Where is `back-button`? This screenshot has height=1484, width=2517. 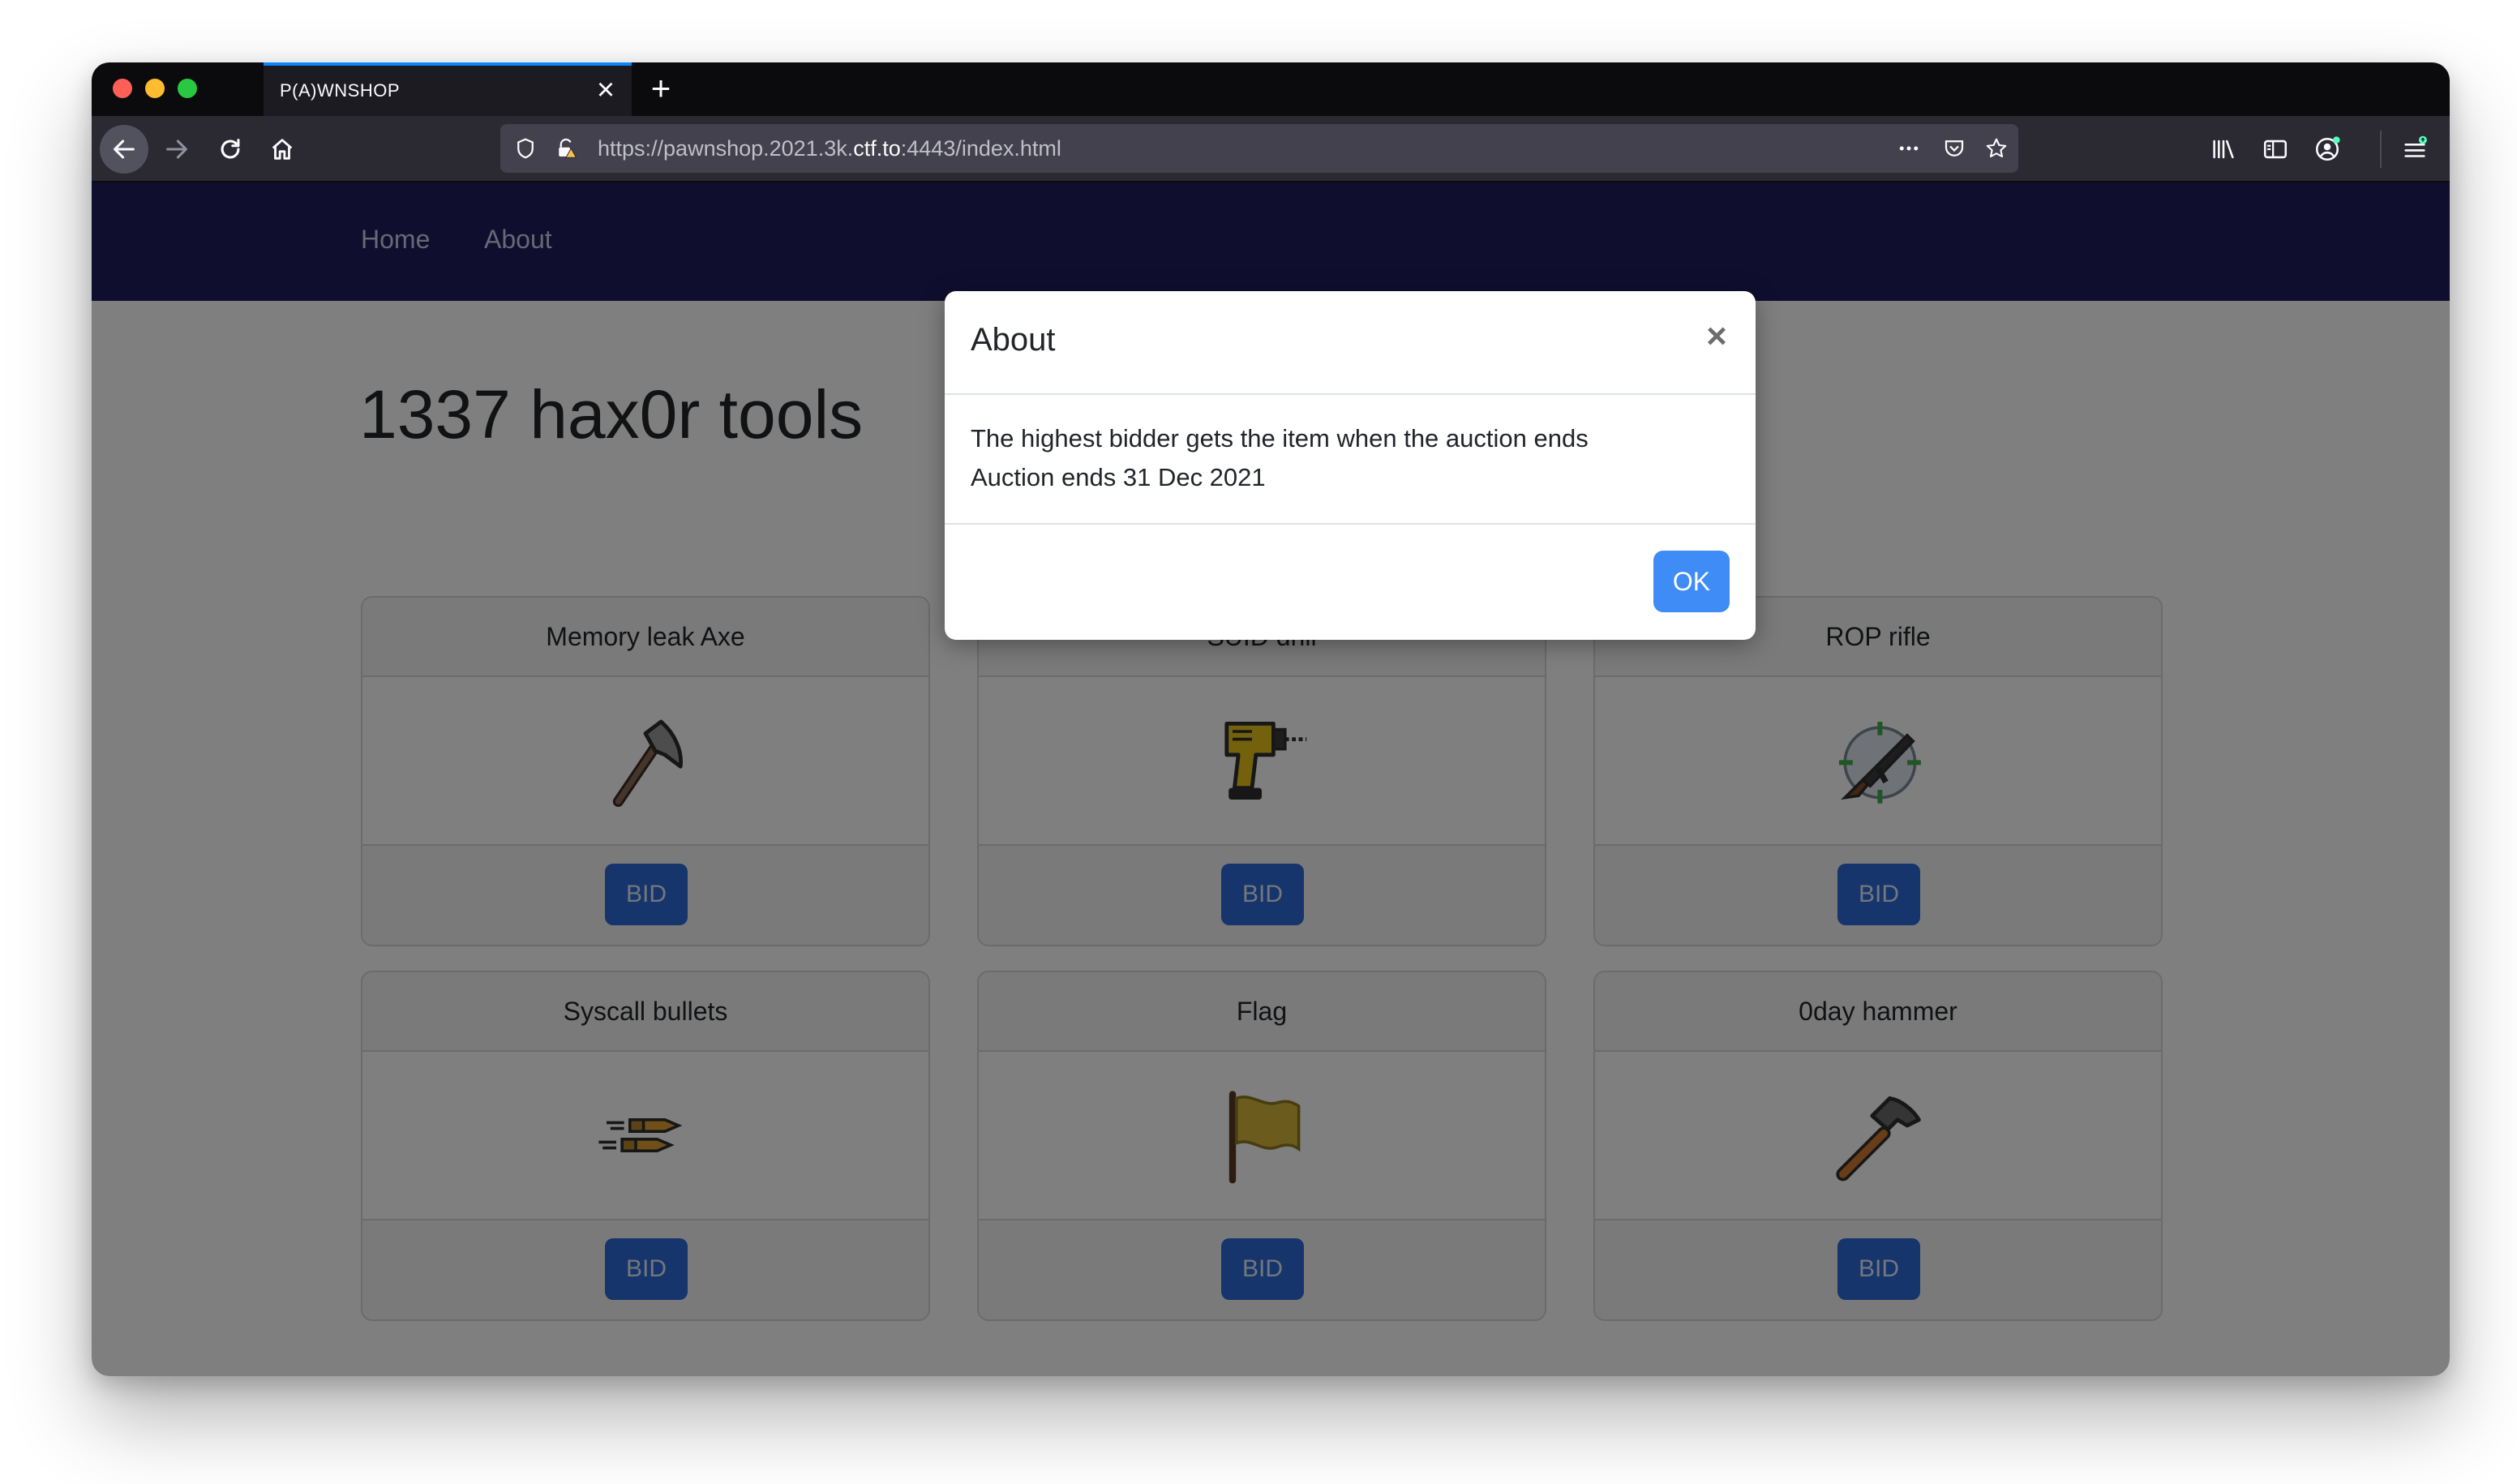
back-button is located at coordinates (124, 149).